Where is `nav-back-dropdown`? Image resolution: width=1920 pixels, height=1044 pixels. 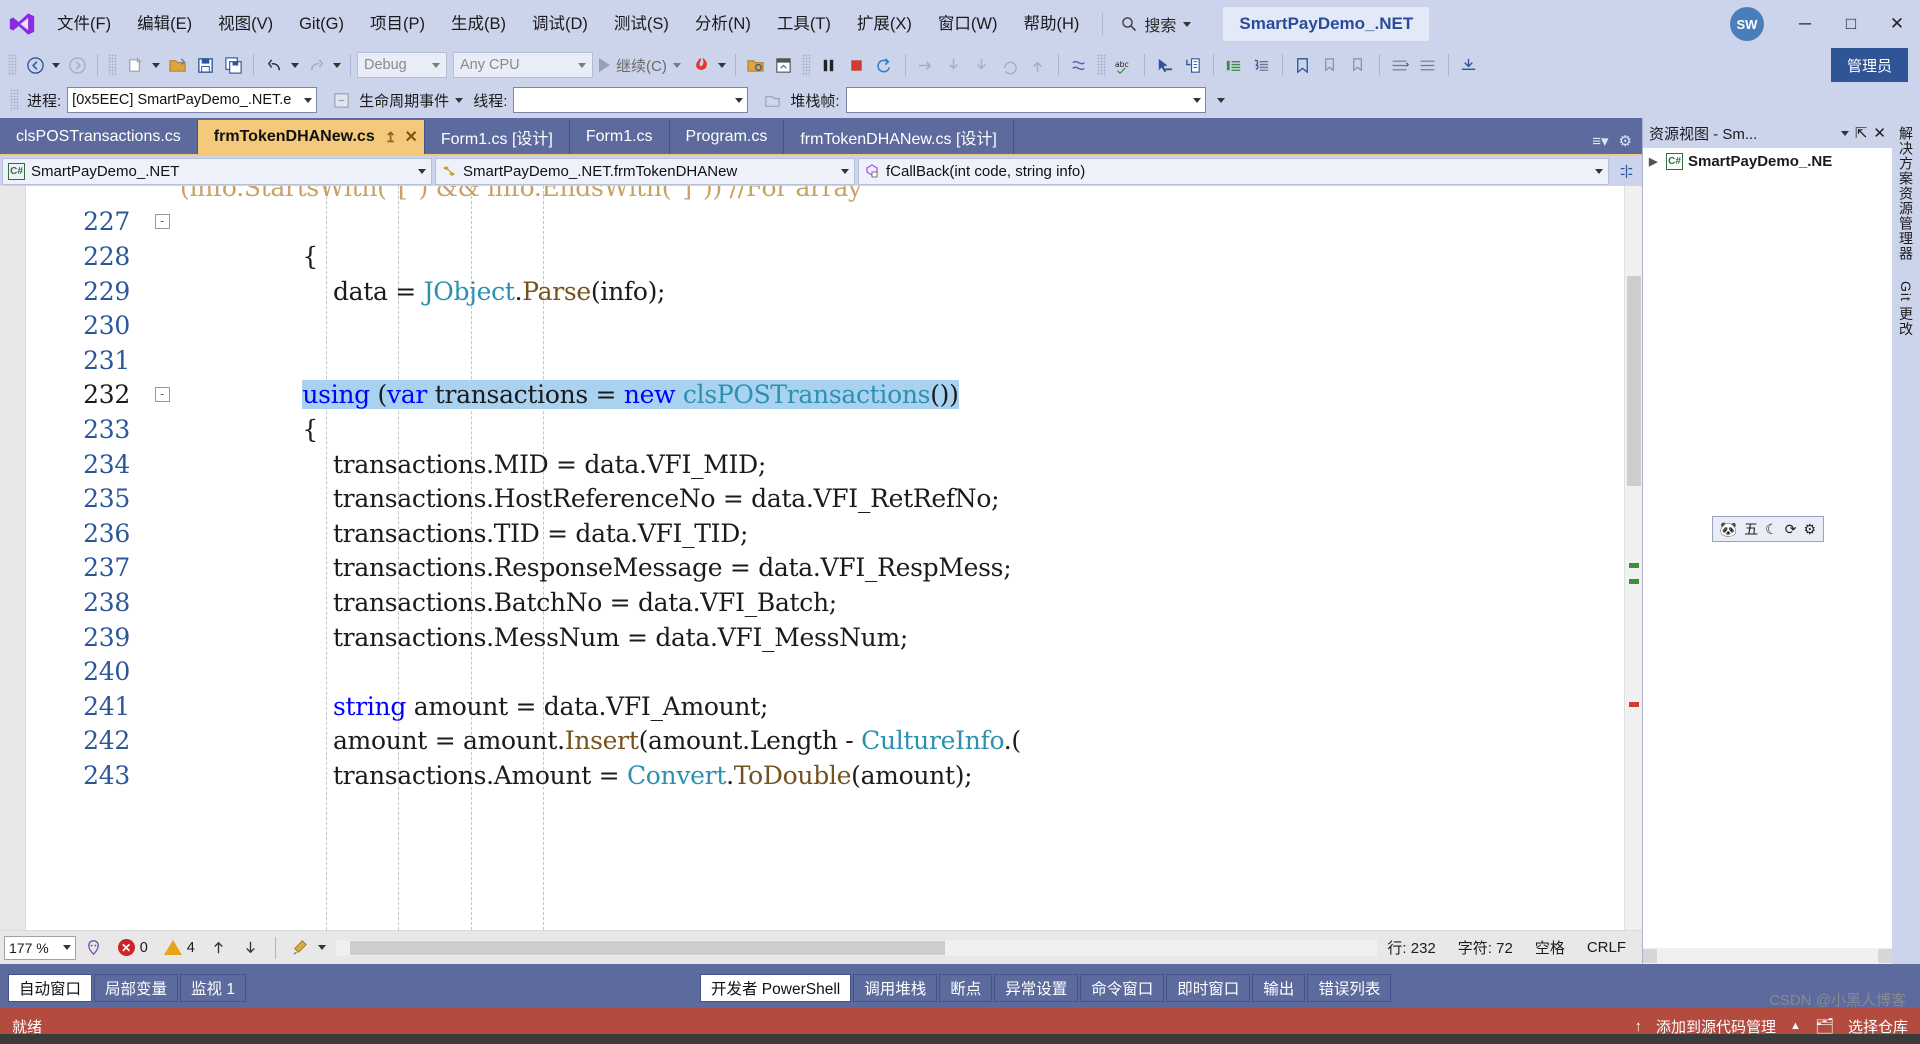
nav-back-dropdown is located at coordinates (56, 65).